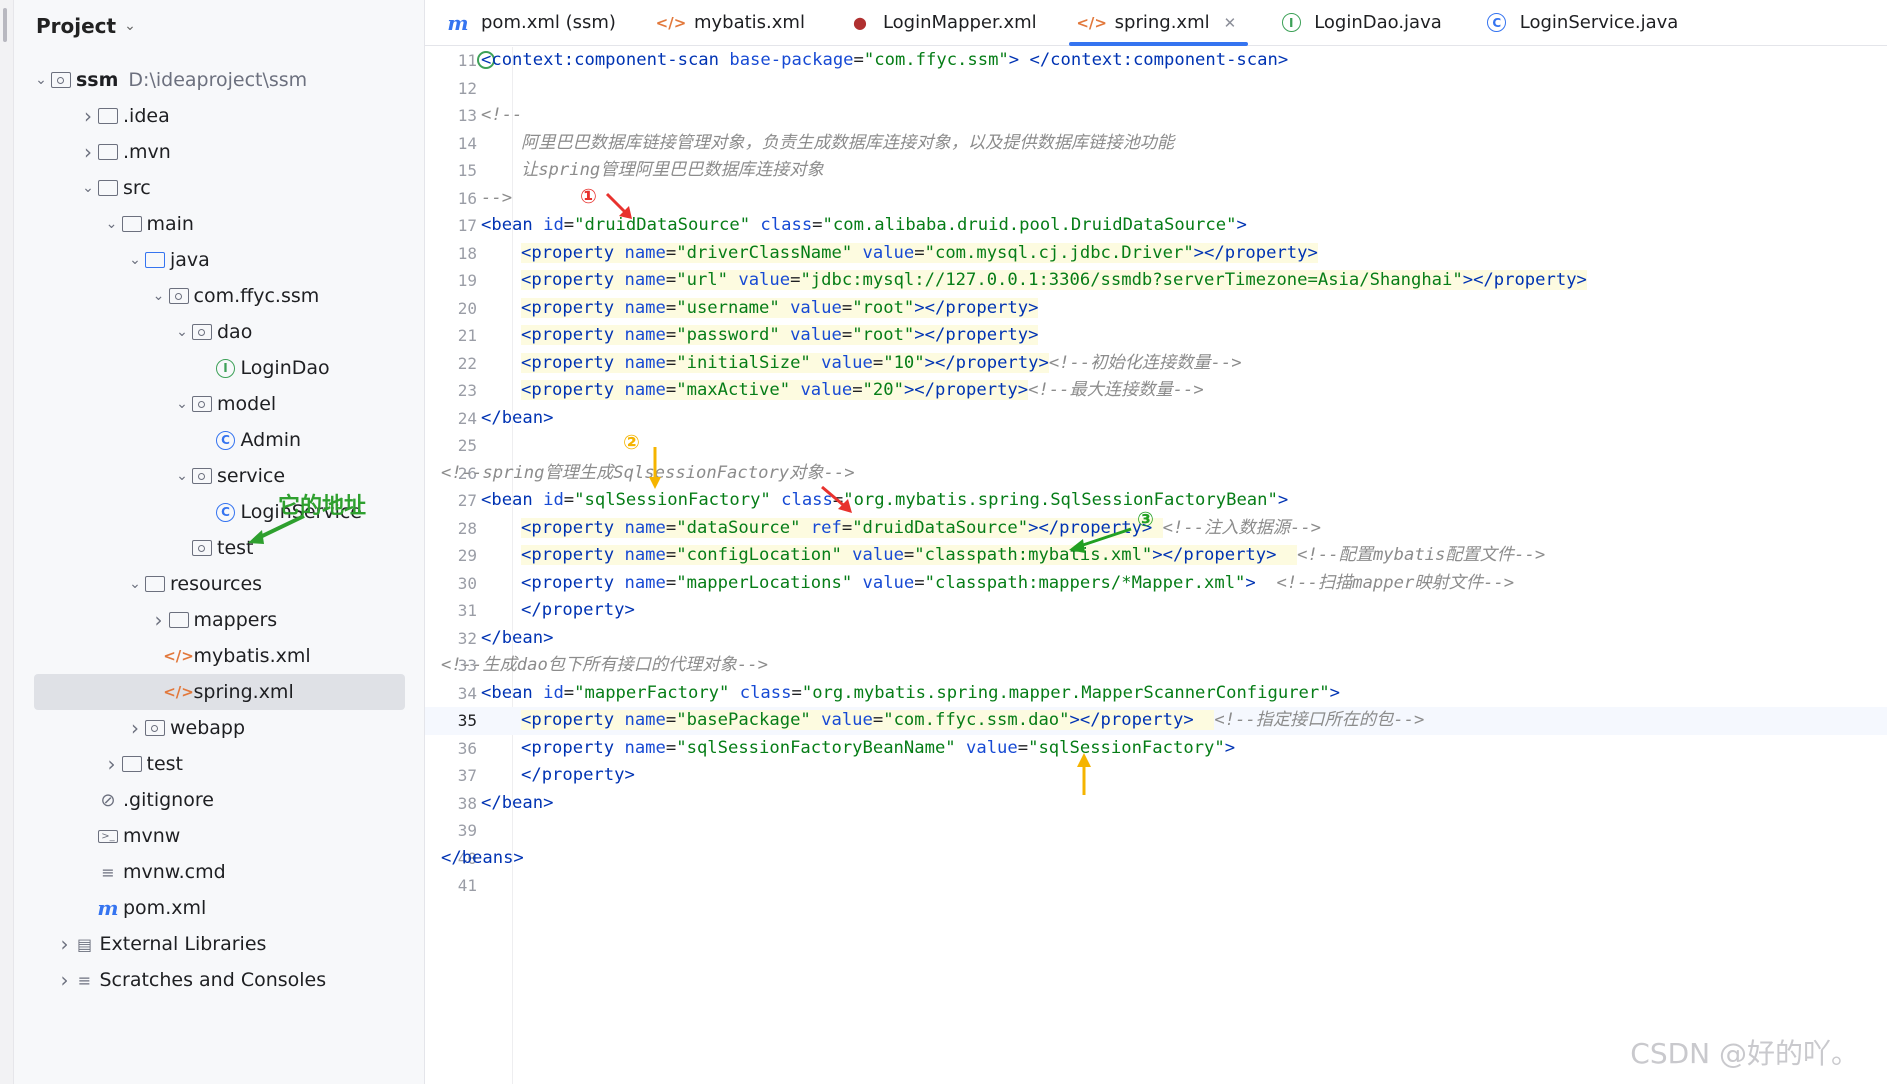 The height and width of the screenshot is (1084, 1887). What do you see at coordinates (1582, 23) in the screenshot?
I see `tab-loginservice-java: C LoginService.java` at bounding box center [1582, 23].